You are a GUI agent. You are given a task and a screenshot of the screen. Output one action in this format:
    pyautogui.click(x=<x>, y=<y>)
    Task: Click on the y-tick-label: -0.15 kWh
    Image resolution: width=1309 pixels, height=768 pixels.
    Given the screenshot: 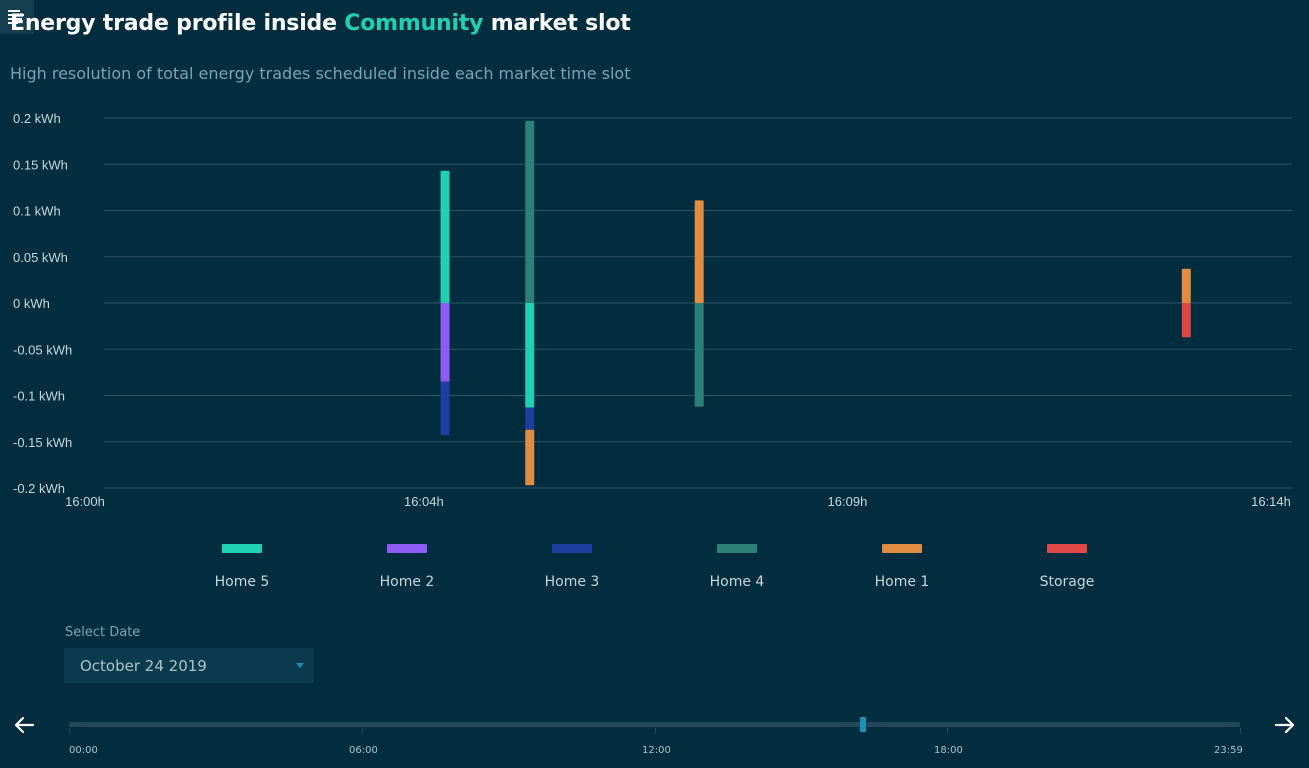 What is the action you would take?
    pyautogui.click(x=42, y=442)
    